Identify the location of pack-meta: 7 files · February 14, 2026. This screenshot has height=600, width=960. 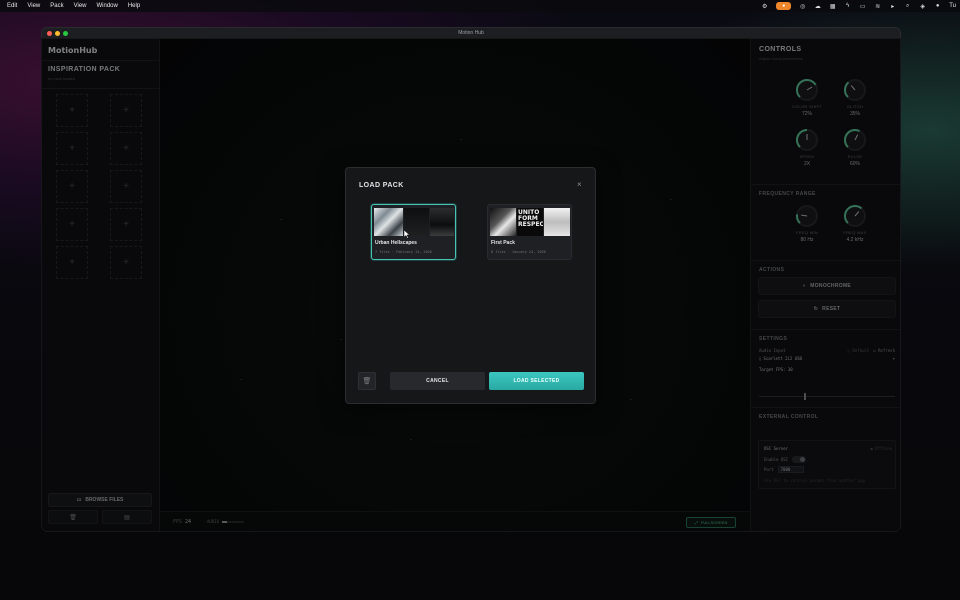
(403, 252).